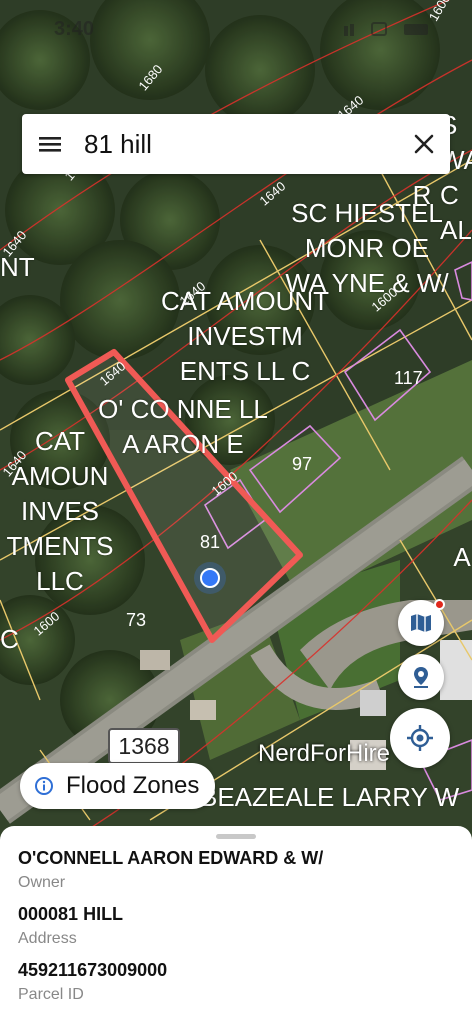  I want to click on address-value: 000081 HILL, so click(71, 914).